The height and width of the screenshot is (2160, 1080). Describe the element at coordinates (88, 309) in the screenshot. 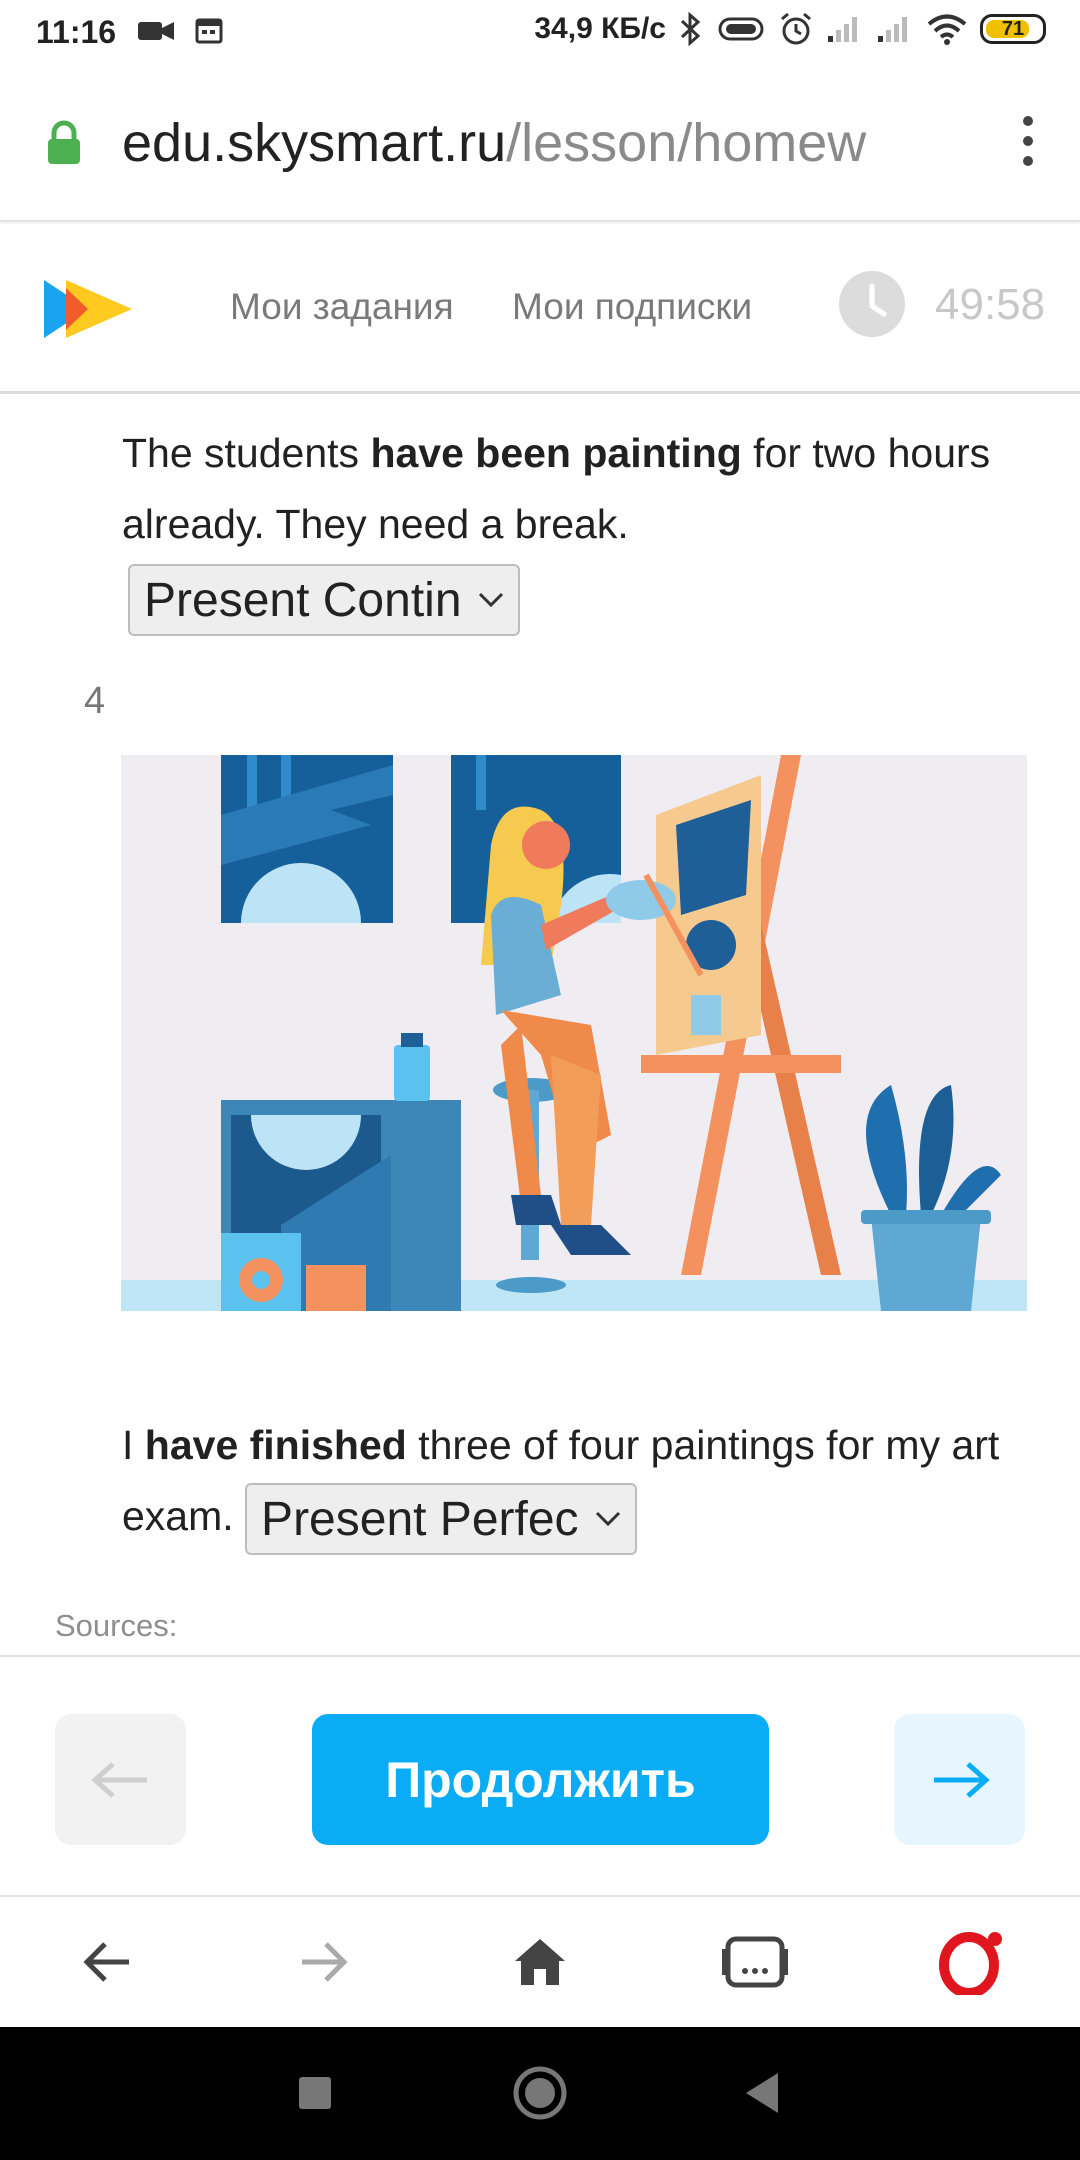

I see `skysmart-logo` at that location.